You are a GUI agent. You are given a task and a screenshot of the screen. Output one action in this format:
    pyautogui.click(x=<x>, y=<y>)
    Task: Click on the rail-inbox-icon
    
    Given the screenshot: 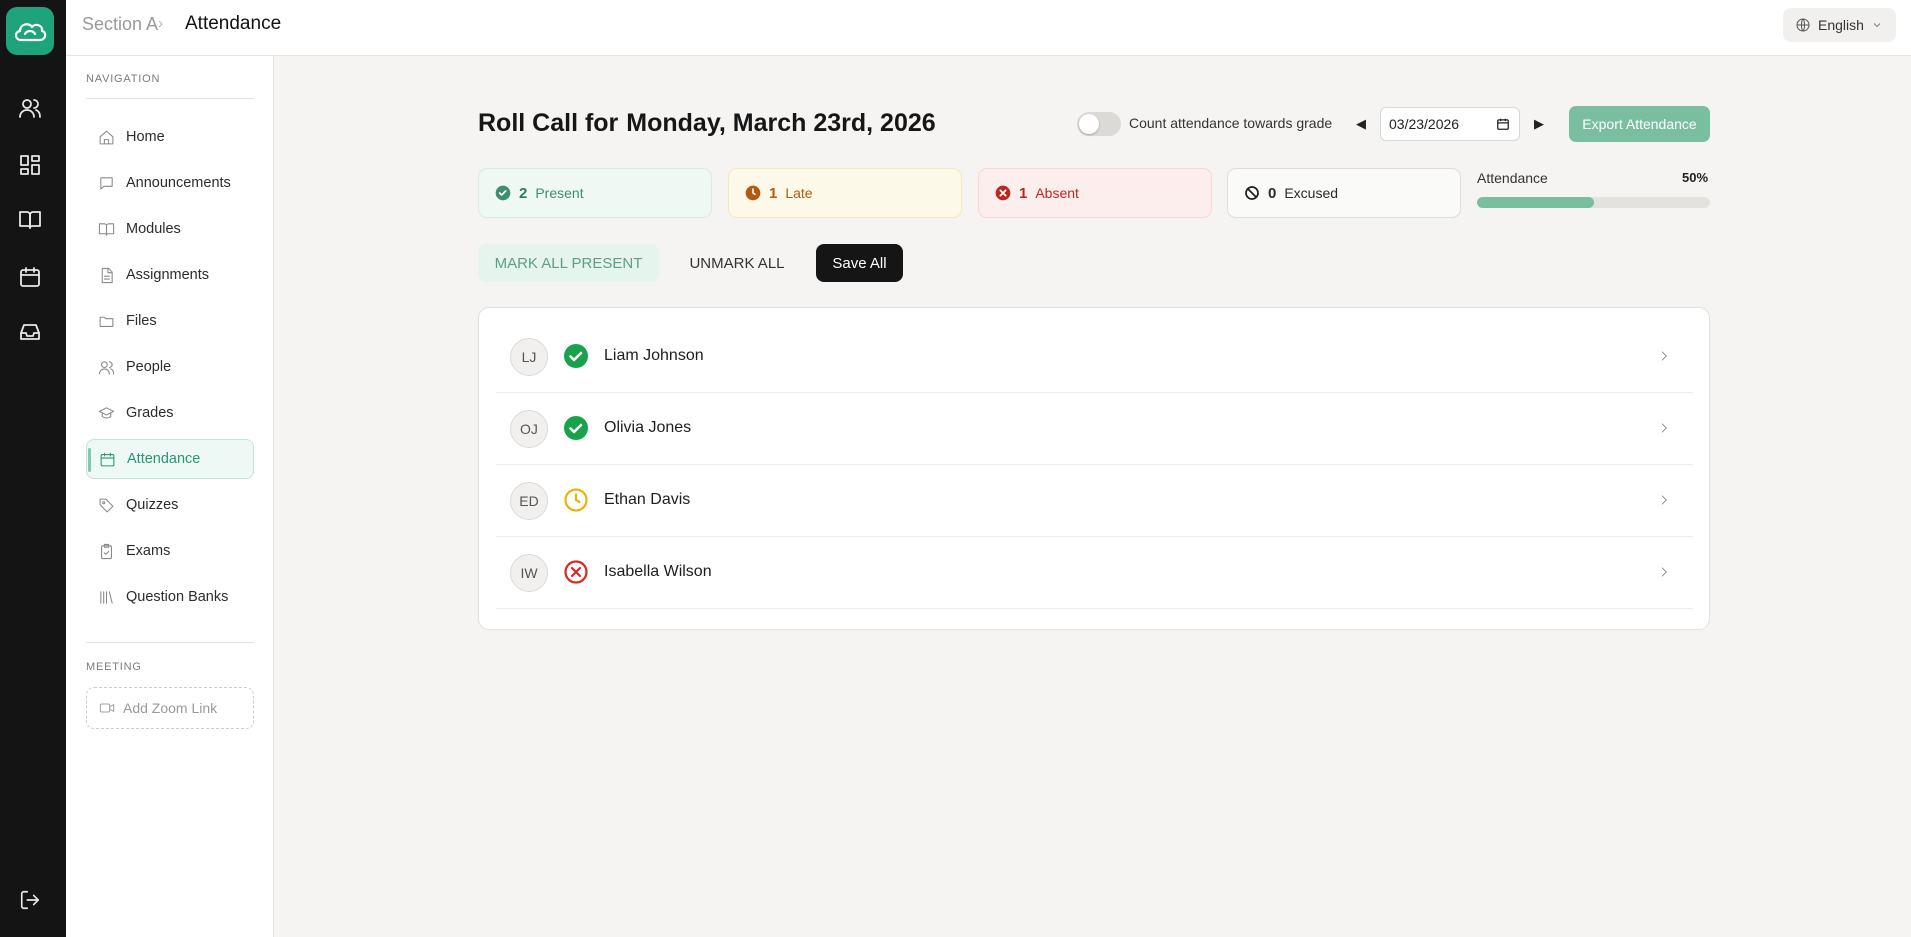 What is the action you would take?
    pyautogui.click(x=30, y=332)
    